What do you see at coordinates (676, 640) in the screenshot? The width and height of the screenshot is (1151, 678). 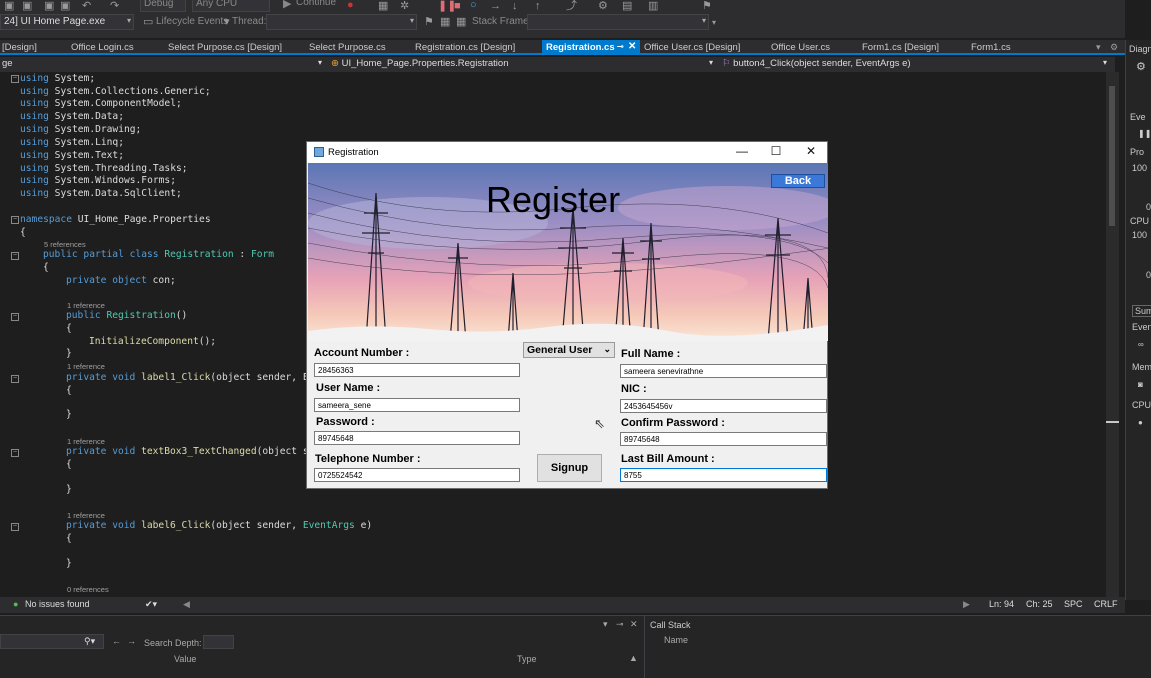 I see `name-column-header: Name` at bounding box center [676, 640].